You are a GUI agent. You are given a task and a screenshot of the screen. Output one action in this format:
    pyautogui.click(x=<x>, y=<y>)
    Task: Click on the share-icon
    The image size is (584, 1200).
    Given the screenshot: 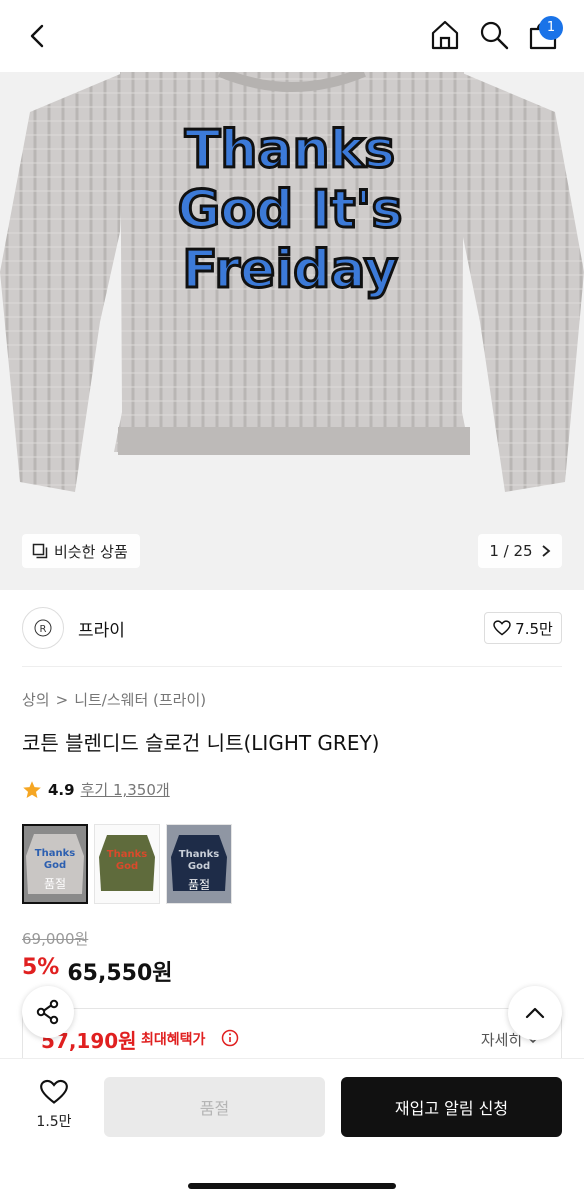 What is the action you would take?
    pyautogui.click(x=47, y=1012)
    